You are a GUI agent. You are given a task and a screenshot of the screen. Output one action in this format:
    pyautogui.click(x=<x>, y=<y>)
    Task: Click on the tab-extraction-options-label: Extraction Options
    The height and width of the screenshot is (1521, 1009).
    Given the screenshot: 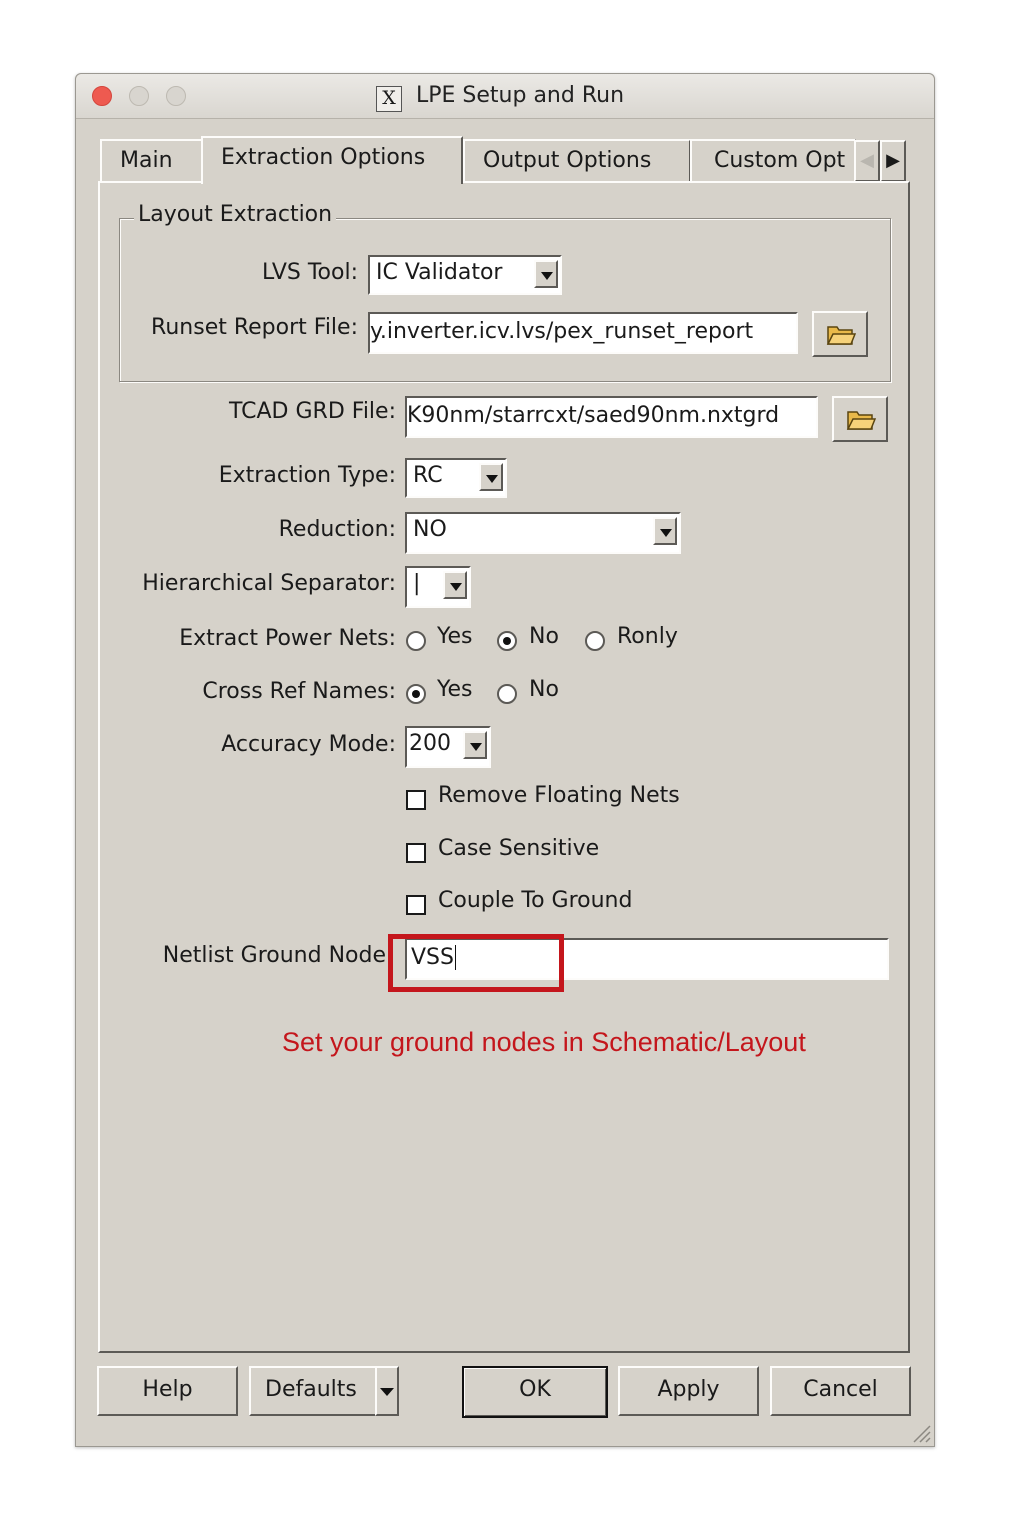 What is the action you would take?
    pyautogui.click(x=323, y=157)
    